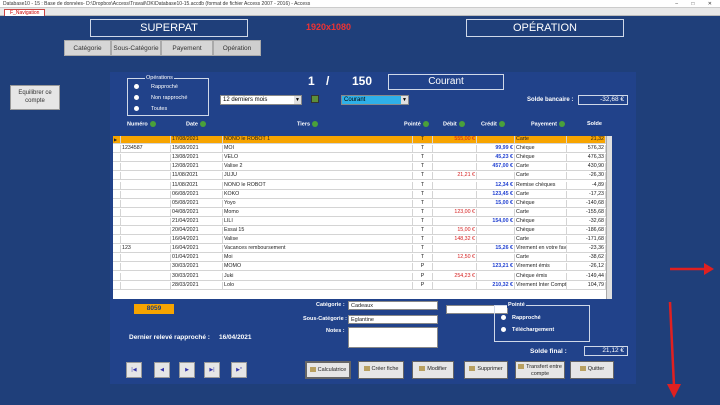 Image resolution: width=720 pixels, height=405 pixels. What do you see at coordinates (318, 203) in the screenshot?
I see `cell-tiers: Yoyo` at bounding box center [318, 203].